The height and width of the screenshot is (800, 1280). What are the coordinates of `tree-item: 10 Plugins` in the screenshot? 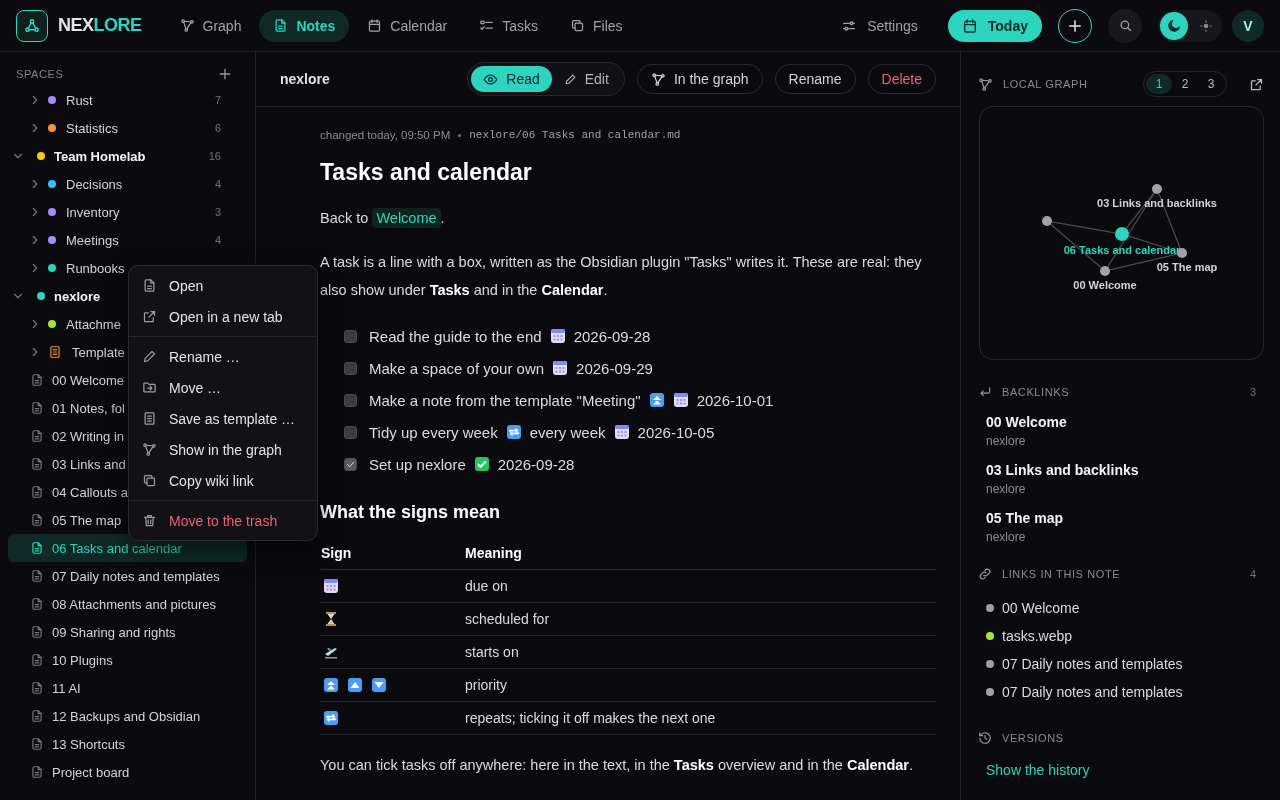 It's located at (127, 660).